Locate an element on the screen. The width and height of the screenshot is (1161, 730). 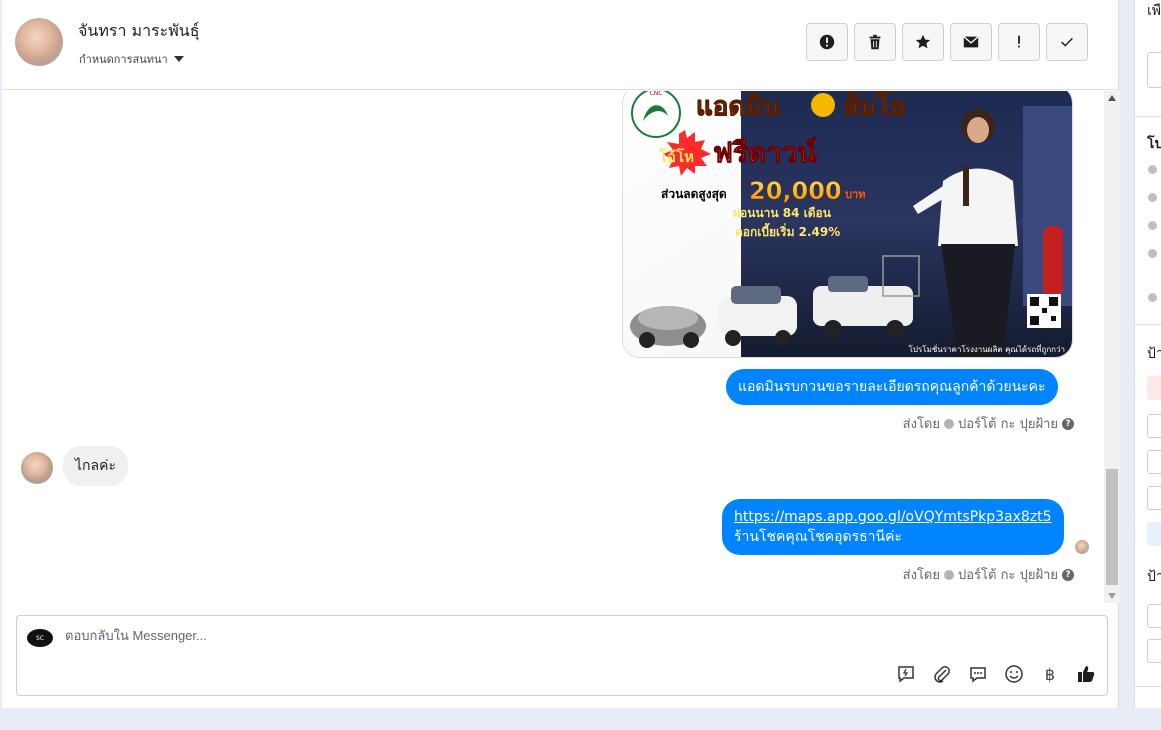
incoming-message: ไกลค่ะ is located at coordinates (95, 466).